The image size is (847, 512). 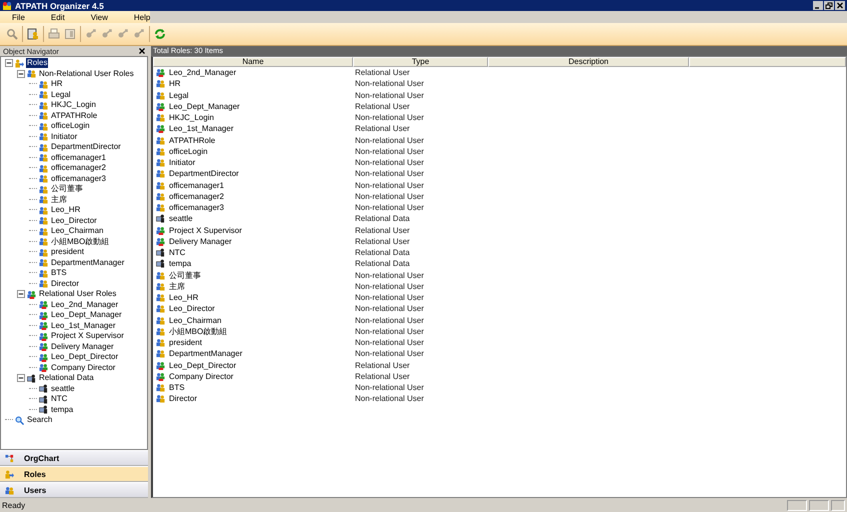 I want to click on tree-item: officeLogin, so click(x=70, y=126).